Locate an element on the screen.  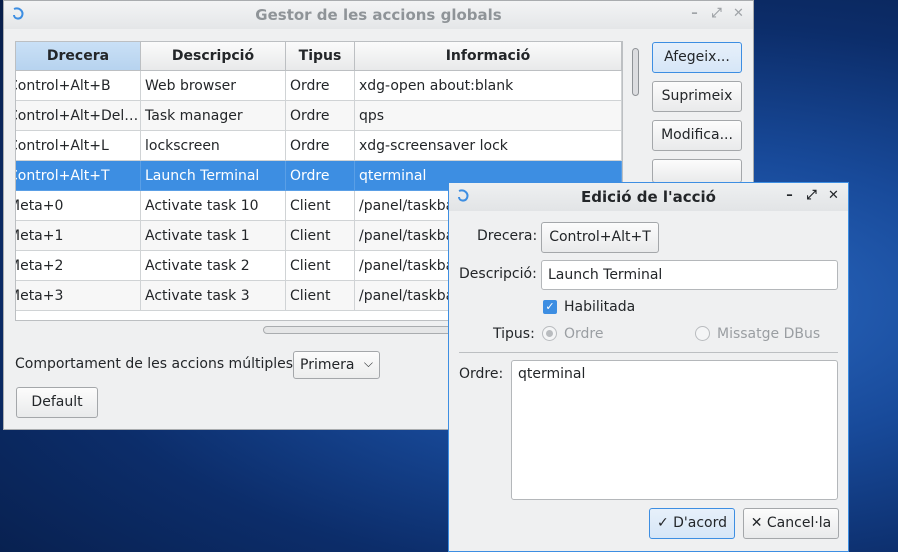
column-header-info: Informació is located at coordinates (488, 56).